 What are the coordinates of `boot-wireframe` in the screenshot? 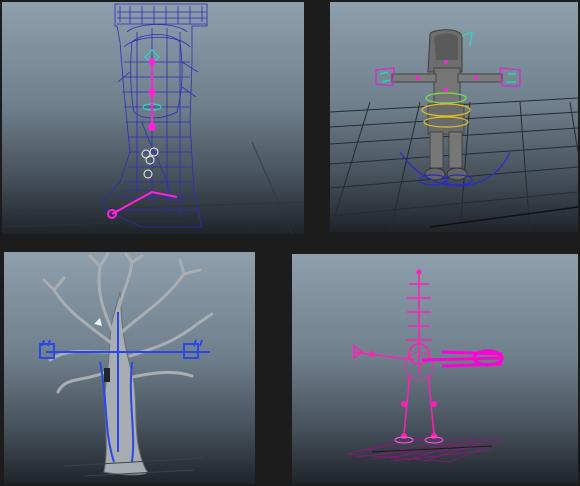 It's located at (154, 115).